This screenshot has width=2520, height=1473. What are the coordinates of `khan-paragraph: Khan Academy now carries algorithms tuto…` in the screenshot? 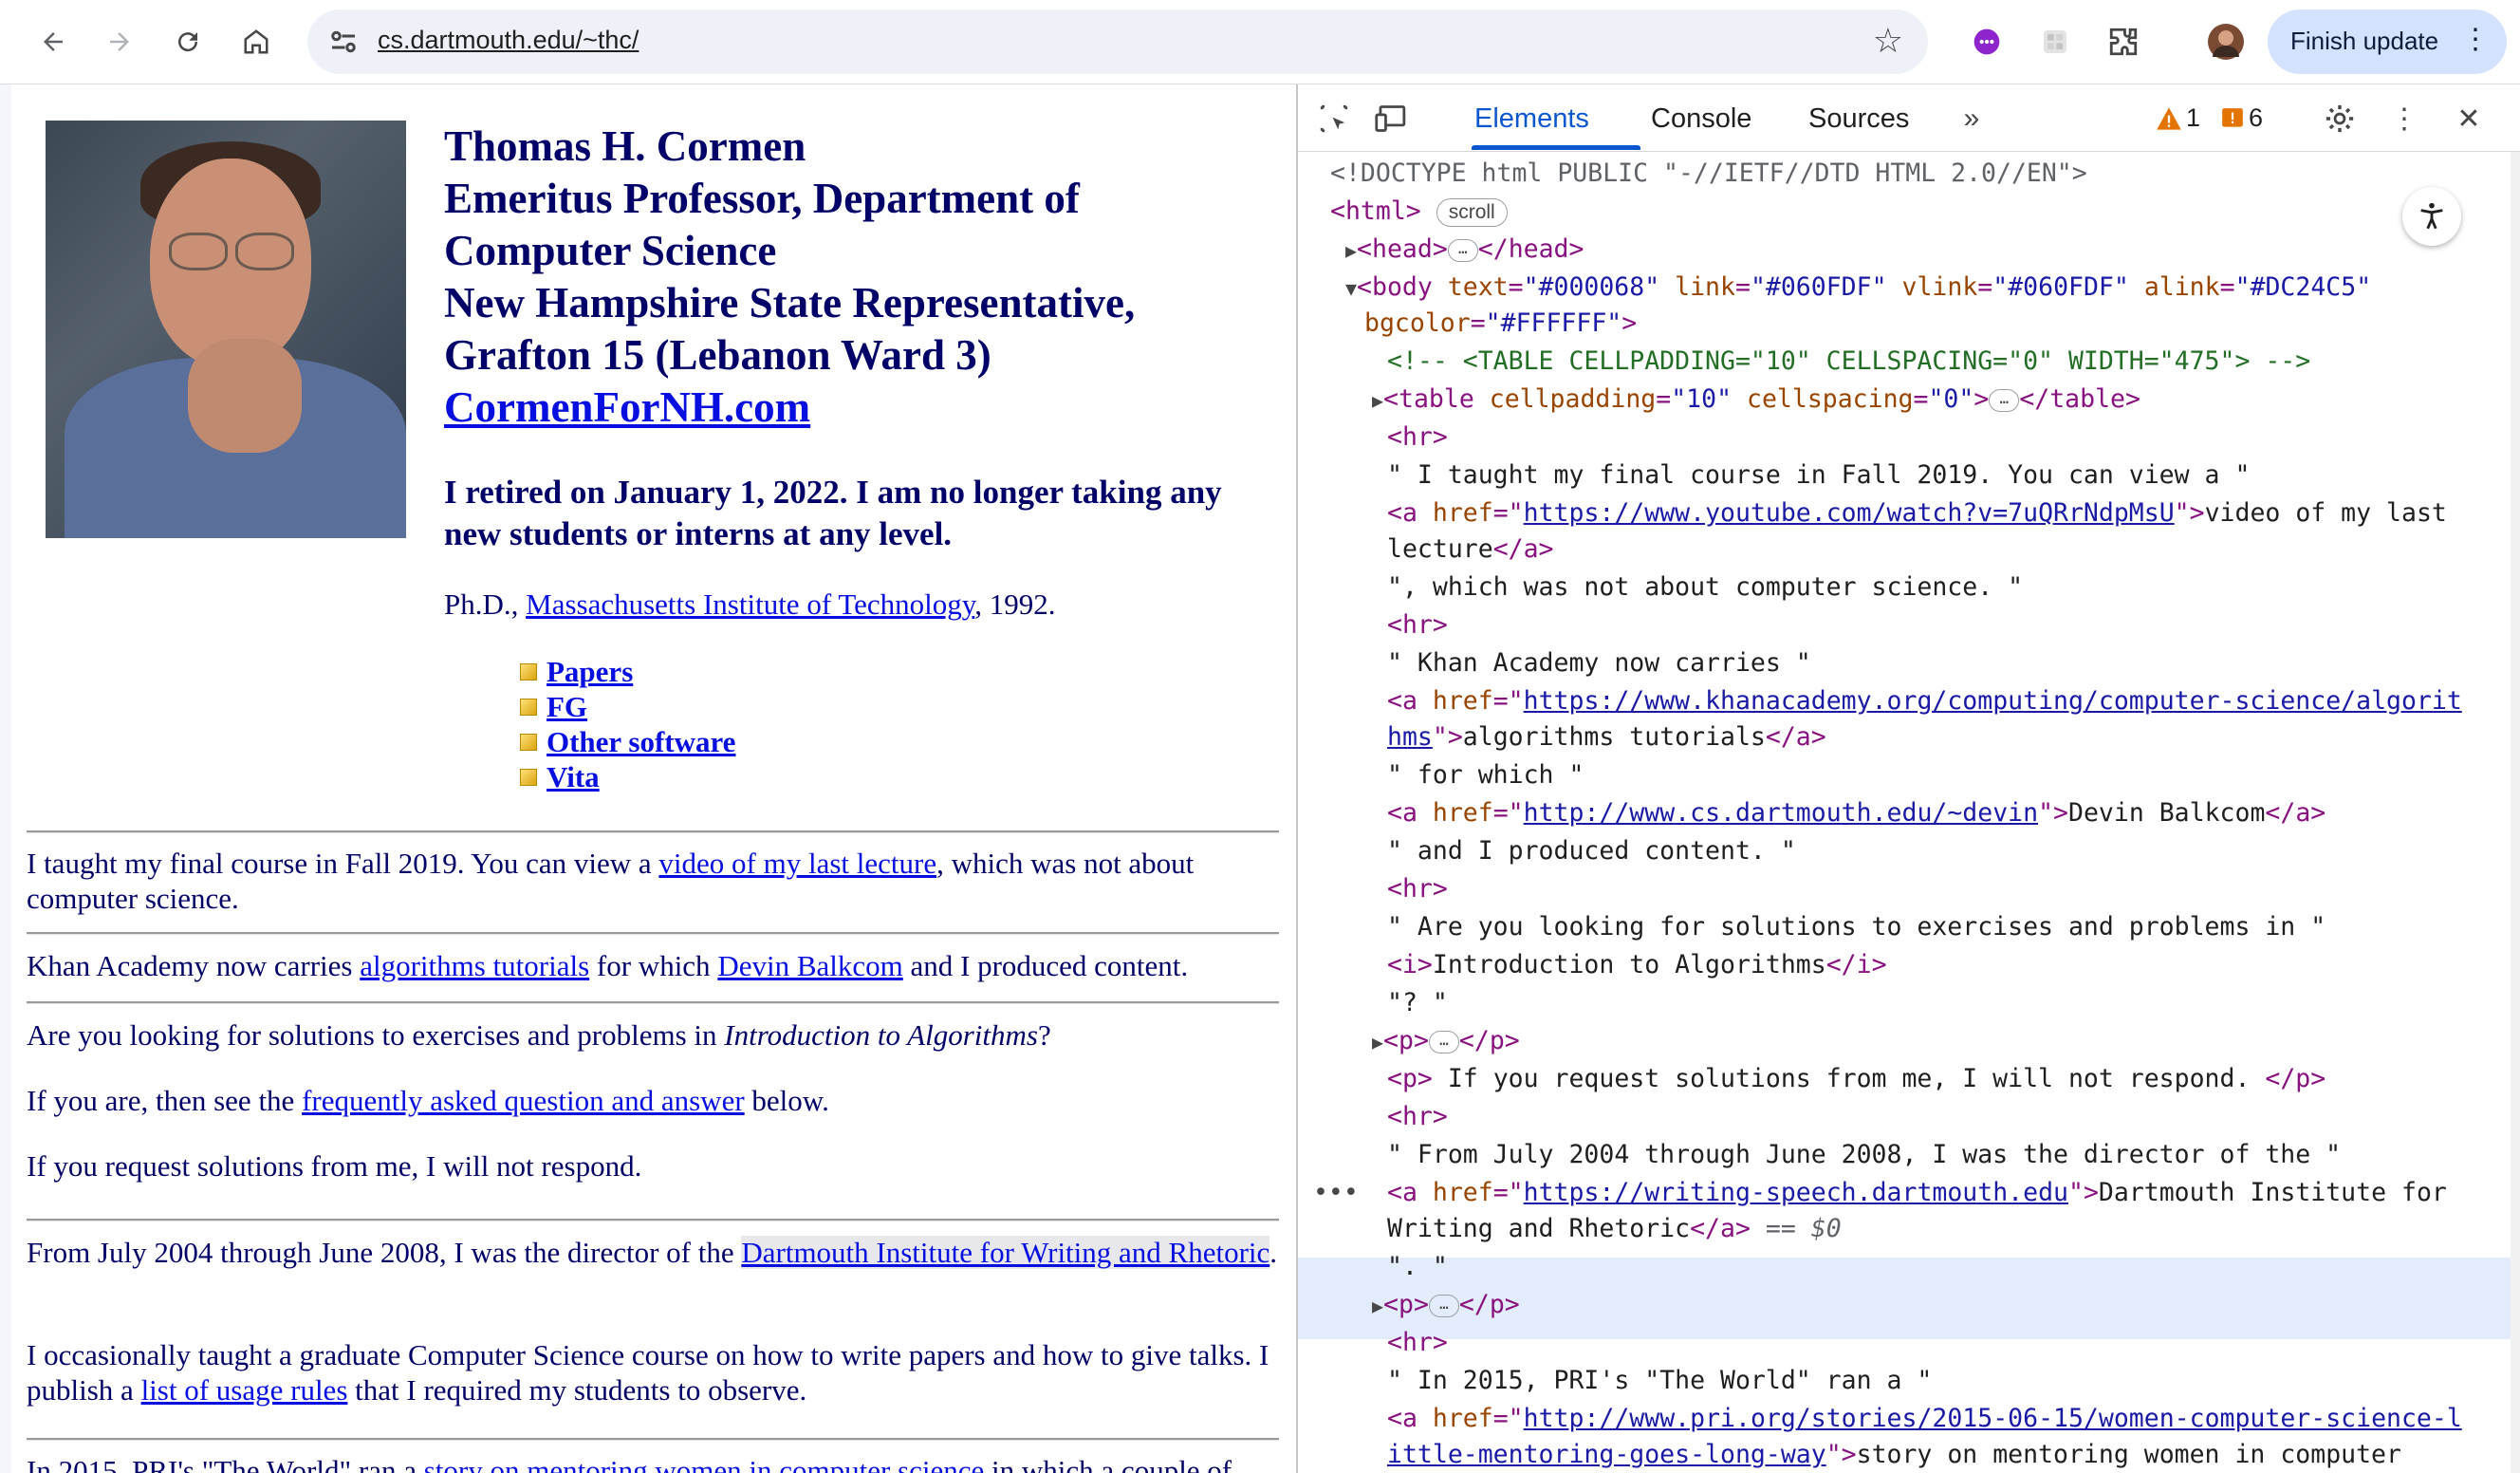 It's located at (653, 965).